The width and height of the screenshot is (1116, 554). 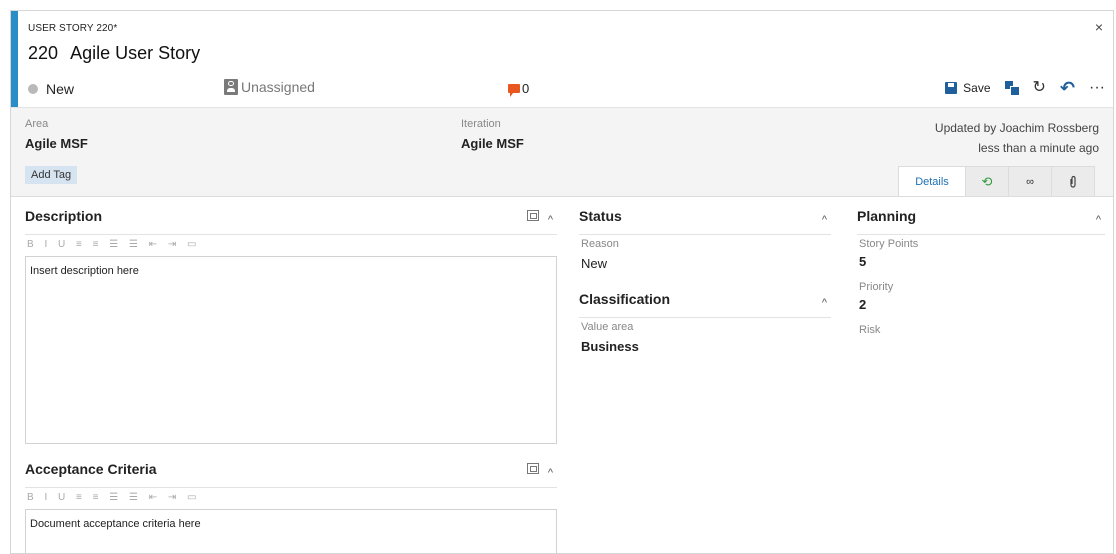 What do you see at coordinates (231, 87) in the screenshot?
I see `user-icon` at bounding box center [231, 87].